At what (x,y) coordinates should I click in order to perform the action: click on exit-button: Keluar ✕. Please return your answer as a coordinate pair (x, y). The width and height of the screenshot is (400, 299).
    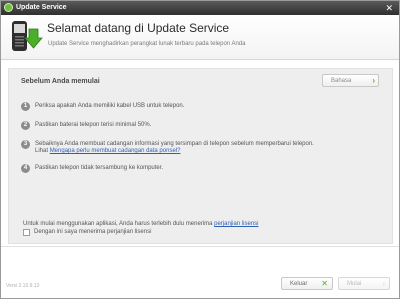
    Looking at the image, I should click on (307, 283).